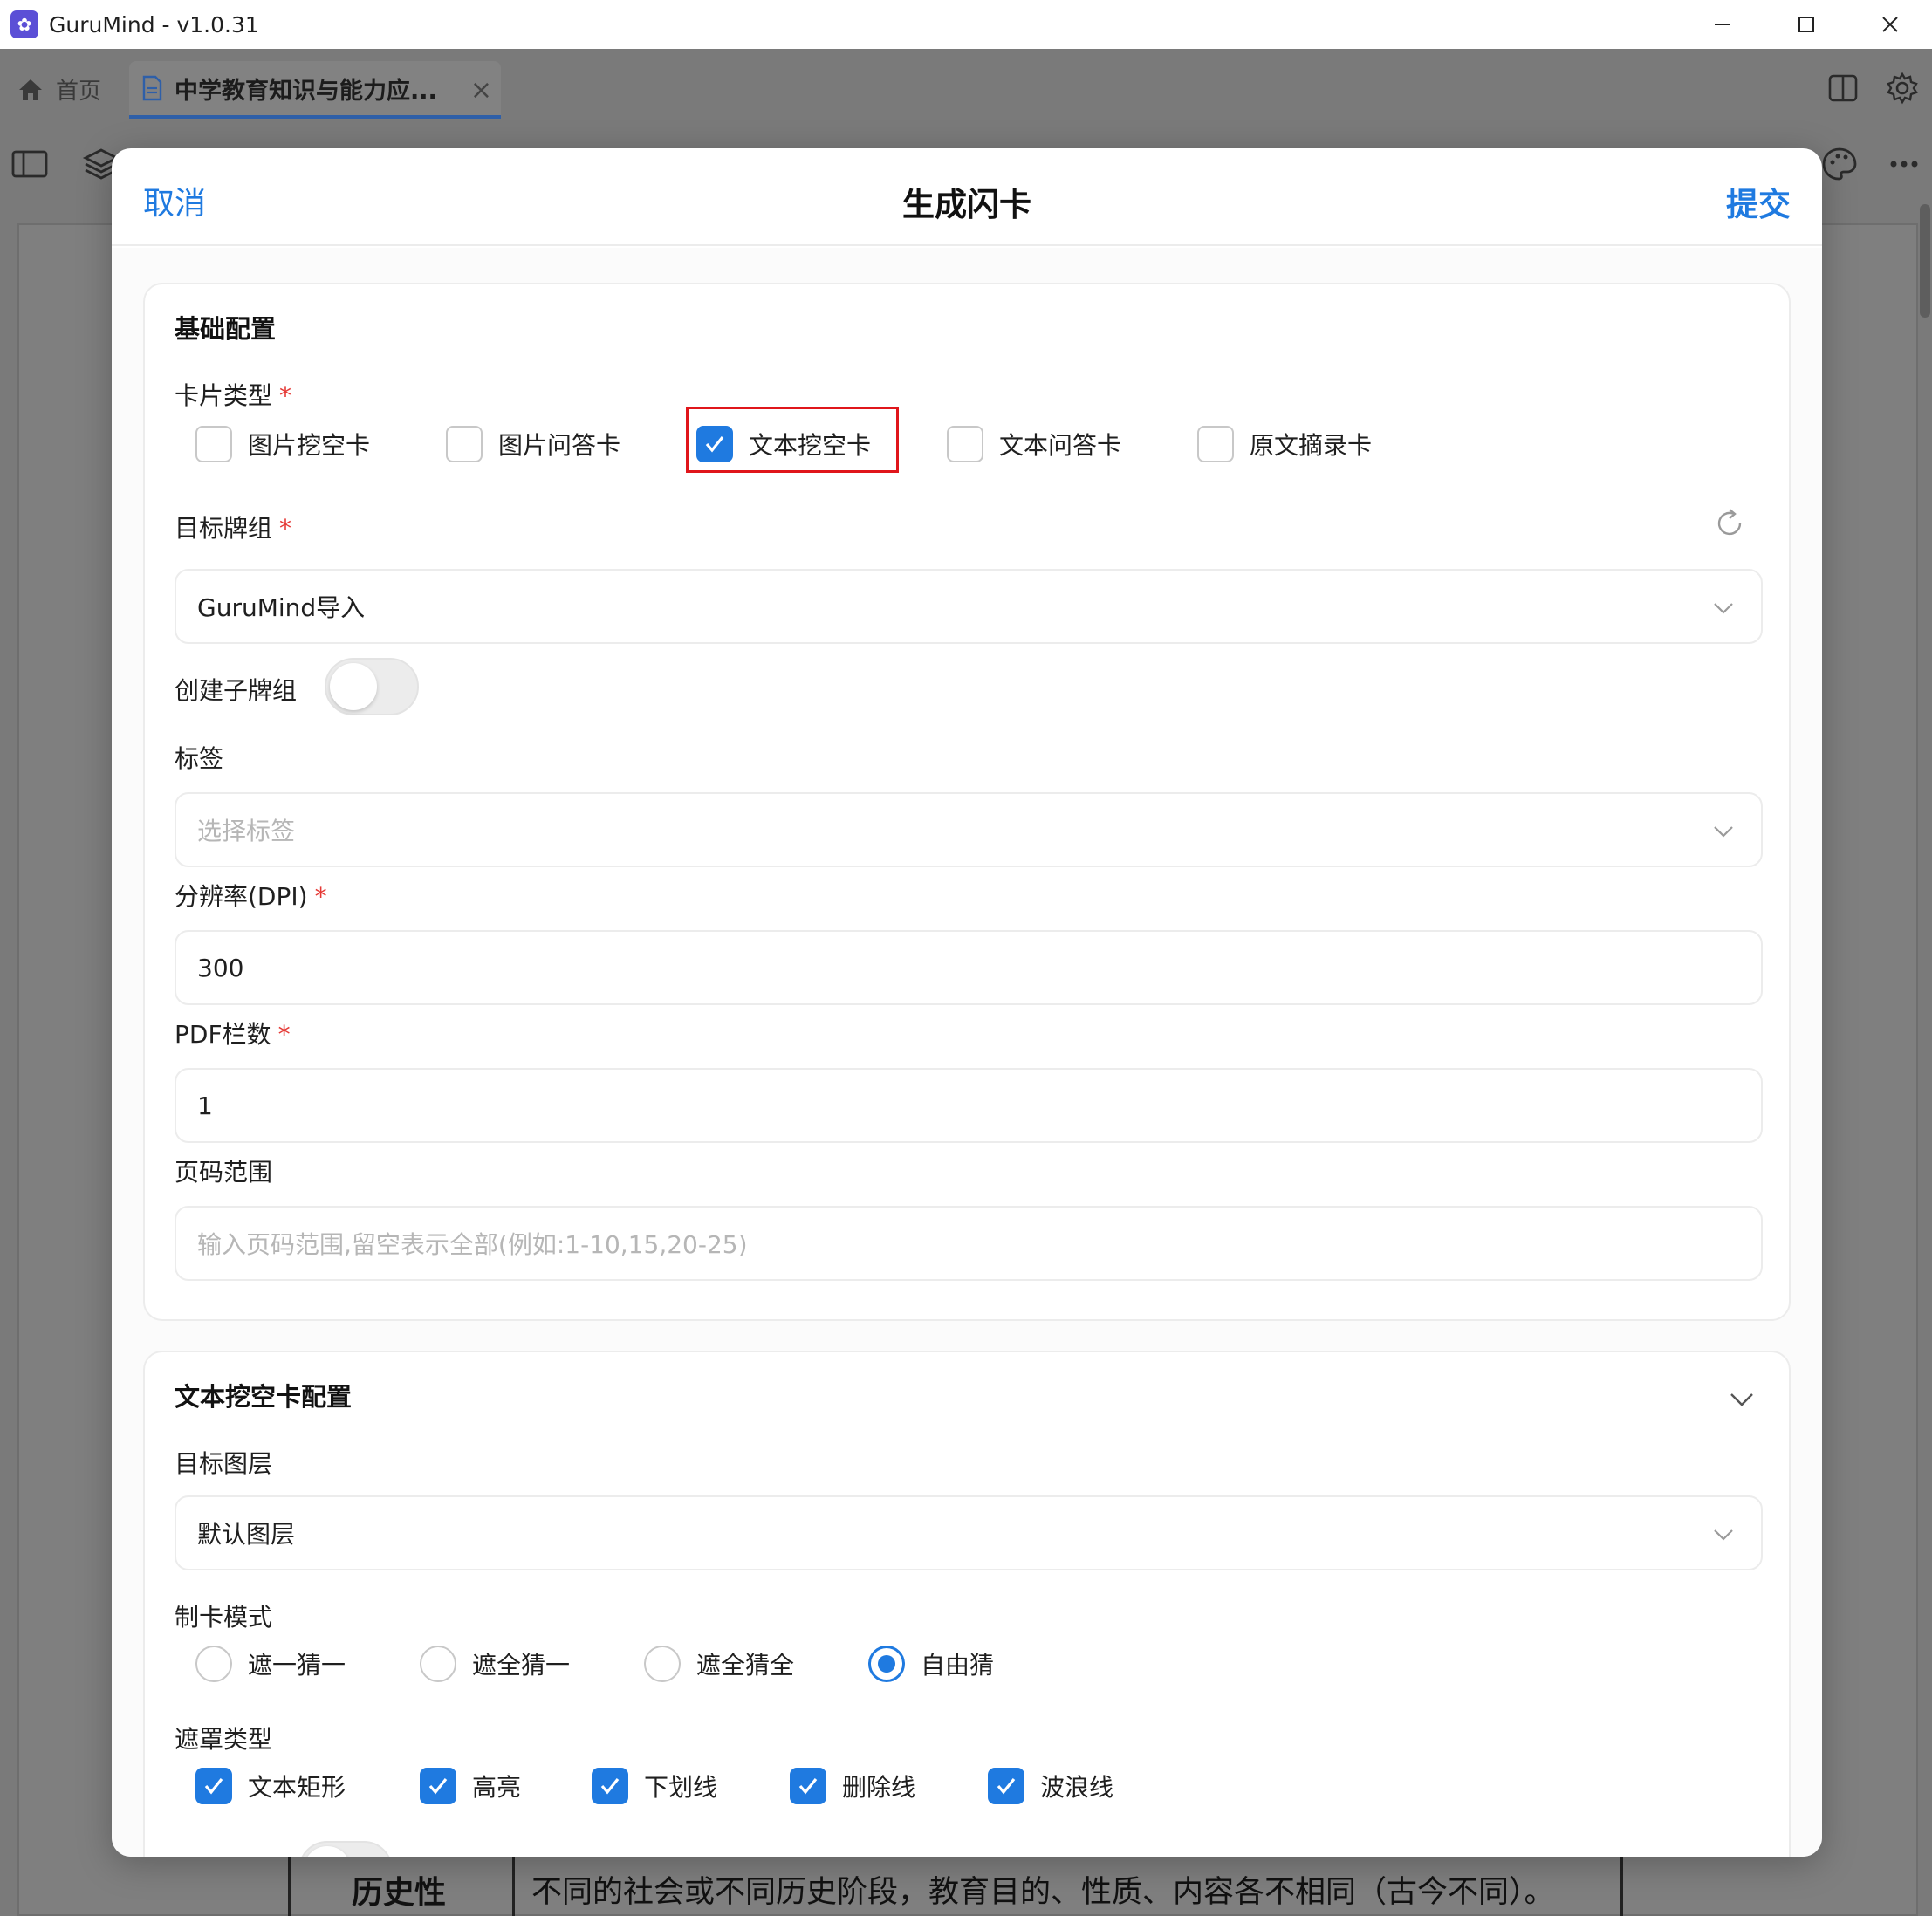 Image resolution: width=1932 pixels, height=1916 pixels. I want to click on maximize-button, so click(1806, 24).